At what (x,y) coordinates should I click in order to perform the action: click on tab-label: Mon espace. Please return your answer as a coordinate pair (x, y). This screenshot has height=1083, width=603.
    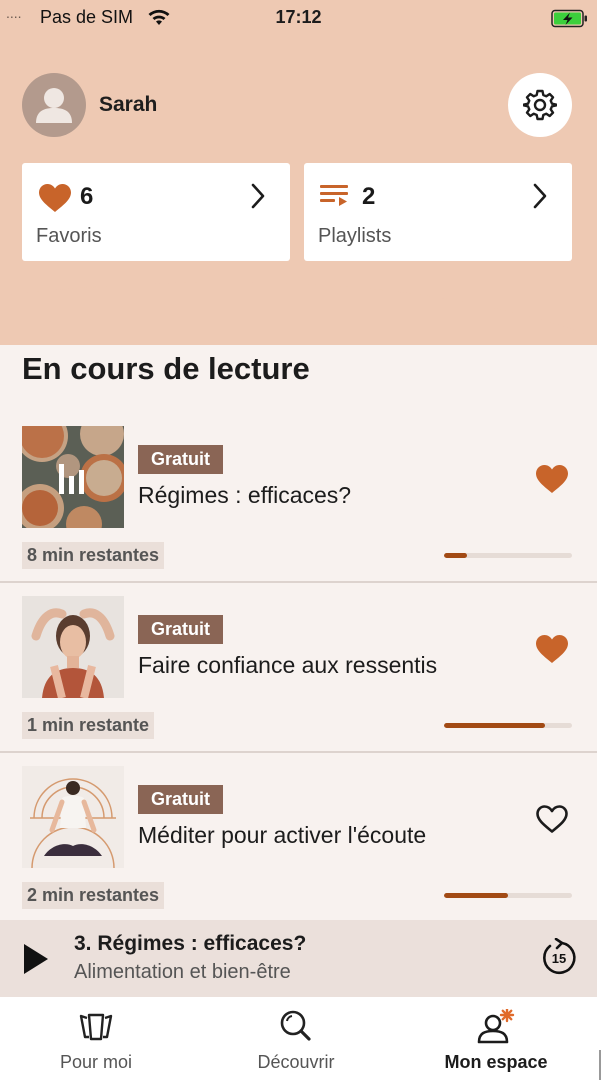
    Looking at the image, I should click on (496, 1062).